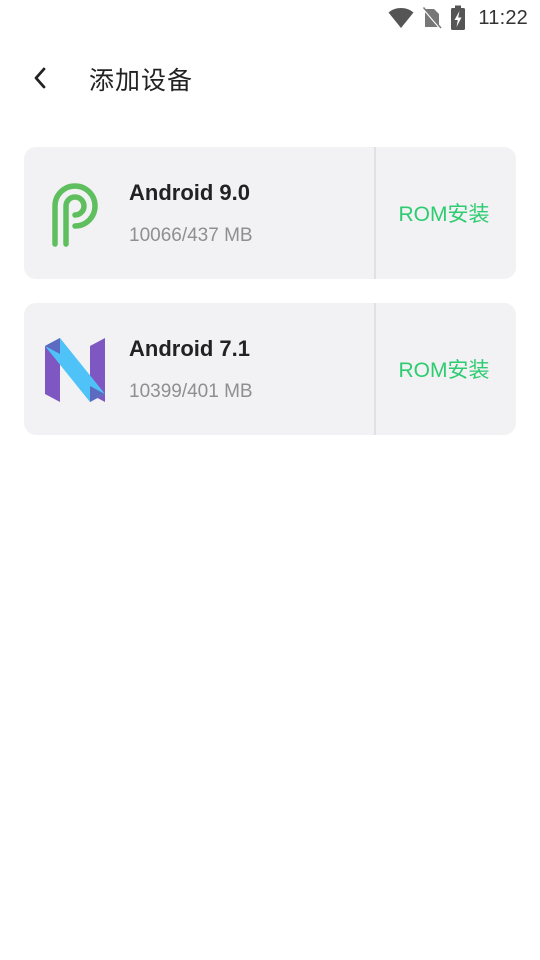 This screenshot has width=540, height=960. I want to click on device-size: 10066/437 MB, so click(191, 235).